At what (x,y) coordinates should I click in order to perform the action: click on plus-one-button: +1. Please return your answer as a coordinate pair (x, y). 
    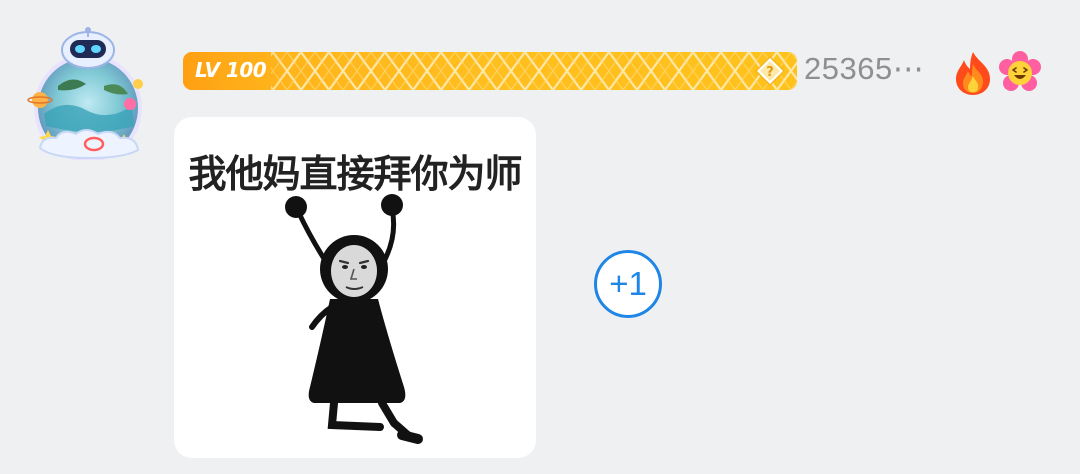
    Looking at the image, I should click on (628, 284).